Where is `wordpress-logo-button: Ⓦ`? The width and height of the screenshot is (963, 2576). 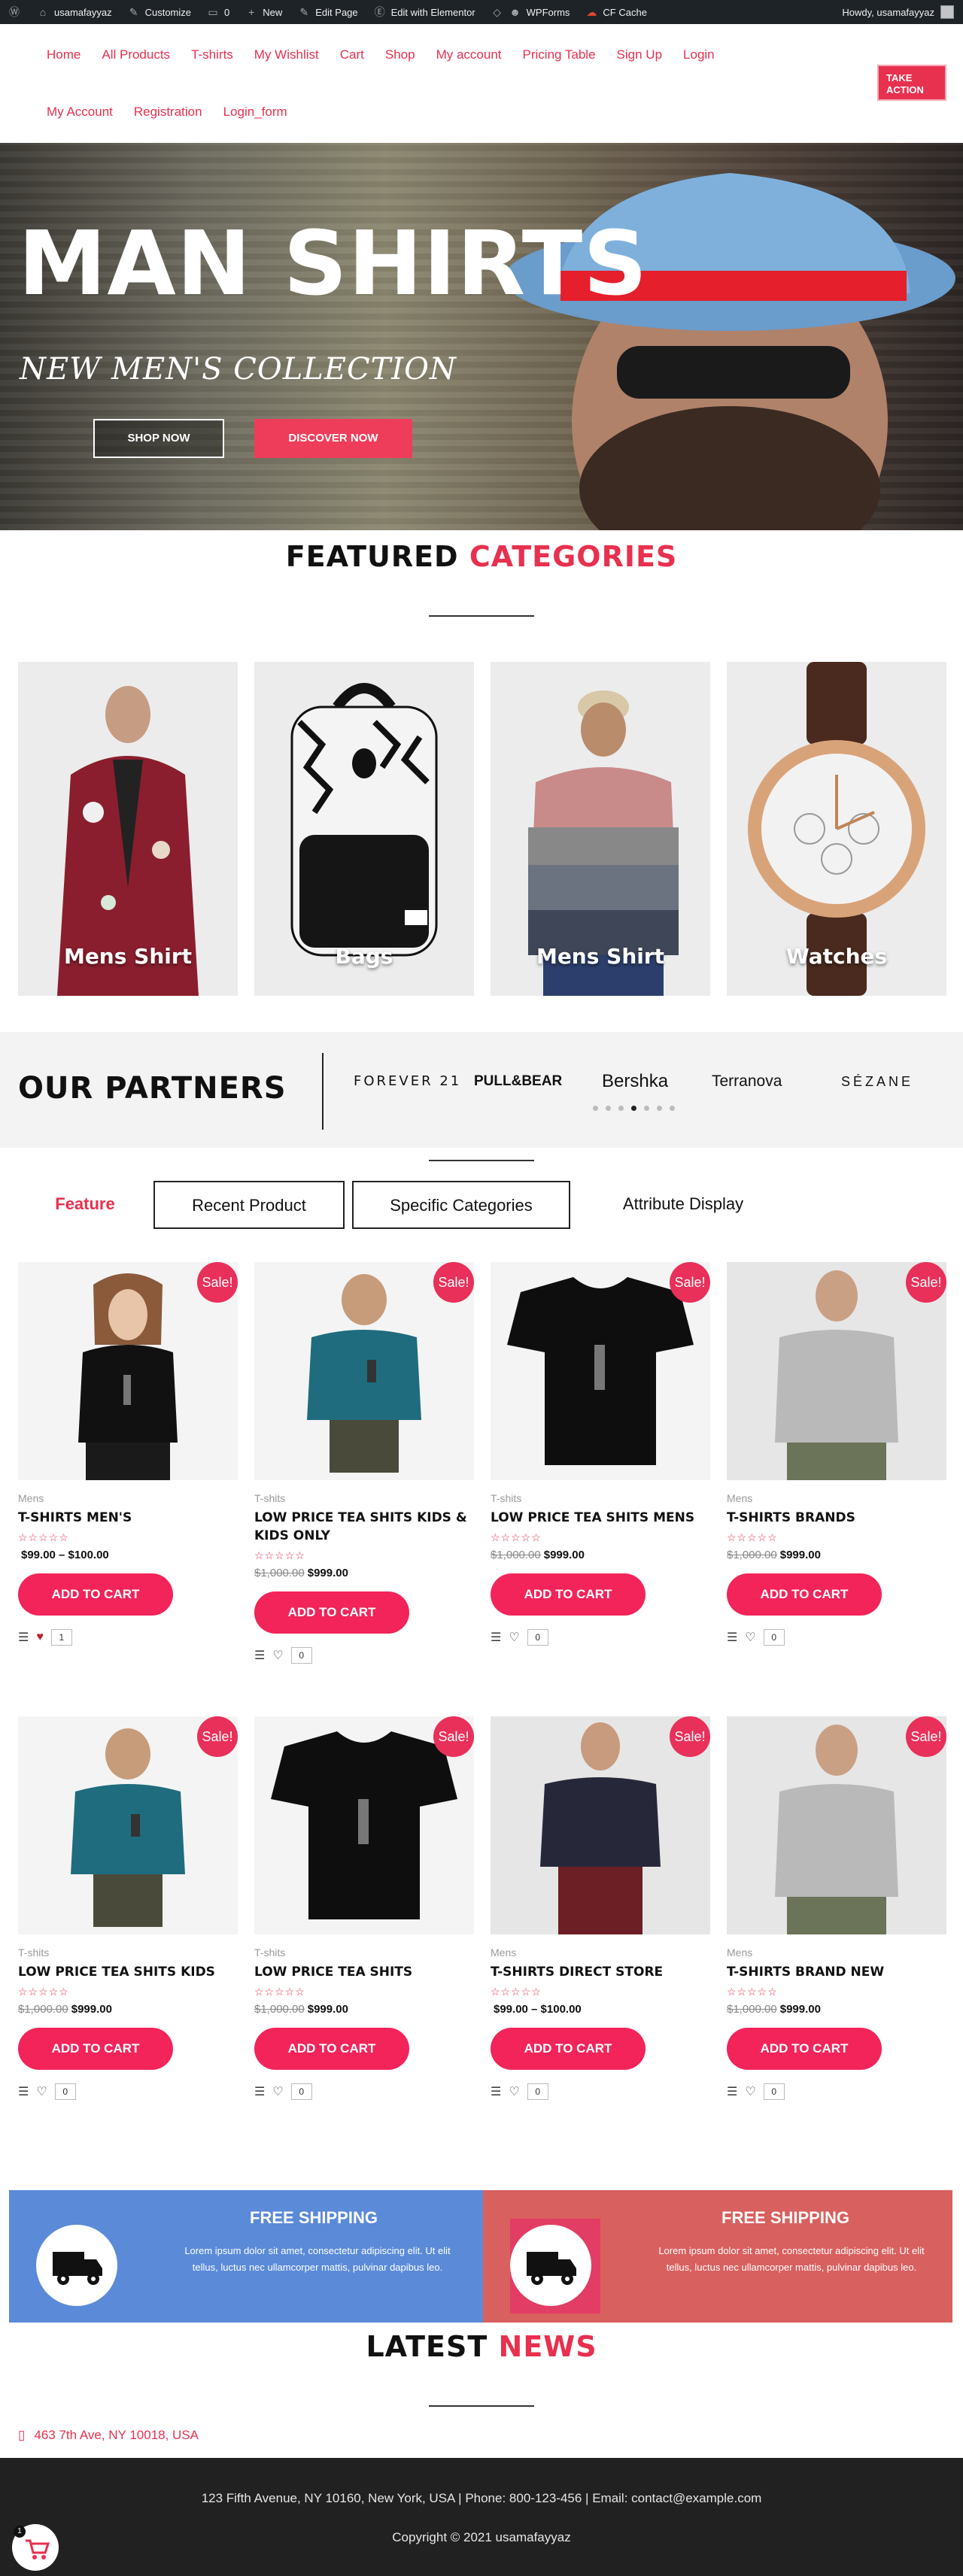 wordpress-logo-button: Ⓦ is located at coordinates (14, 12).